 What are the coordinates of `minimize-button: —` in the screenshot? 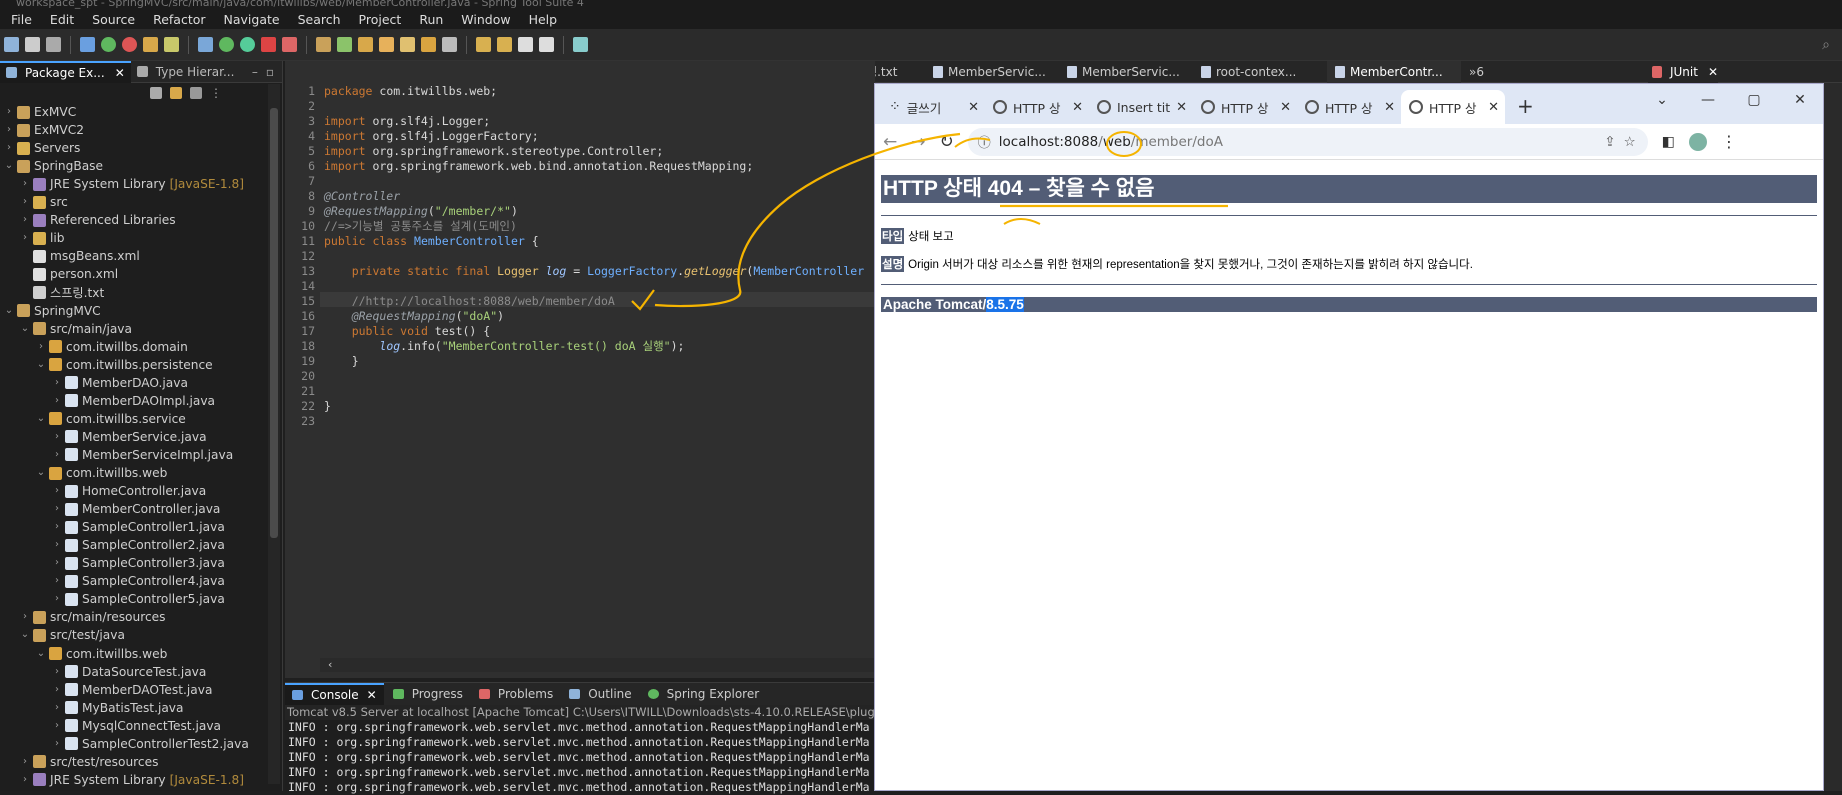 It's located at (1708, 100).